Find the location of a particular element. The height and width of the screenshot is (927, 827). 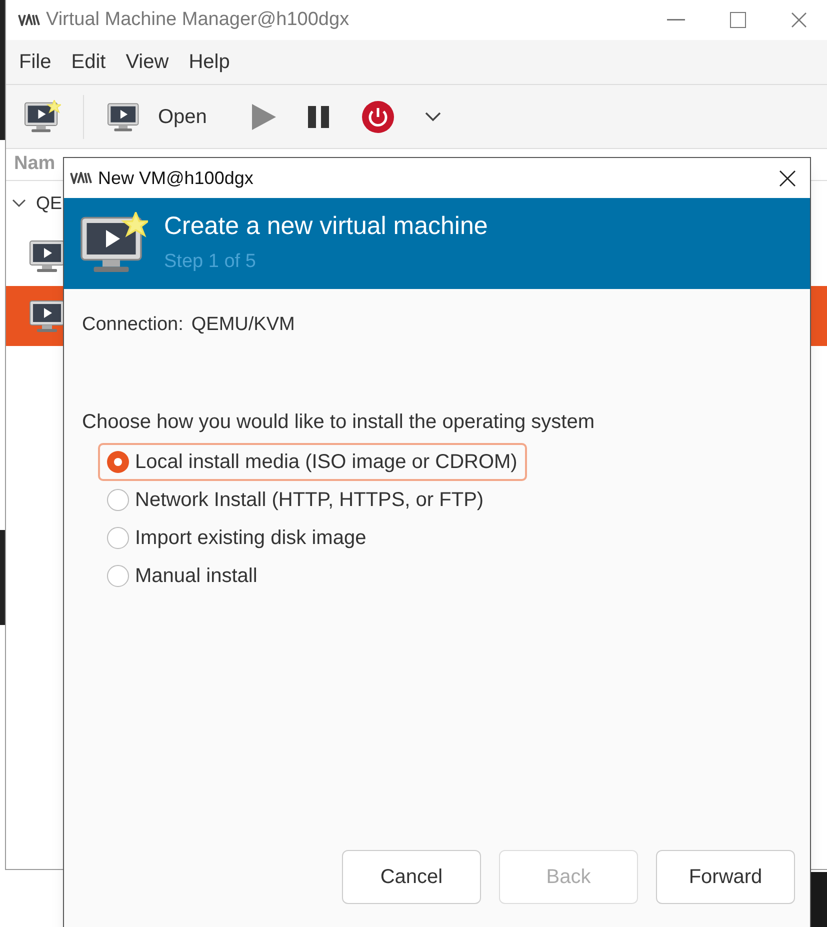

play-icon is located at coordinates (263, 116).